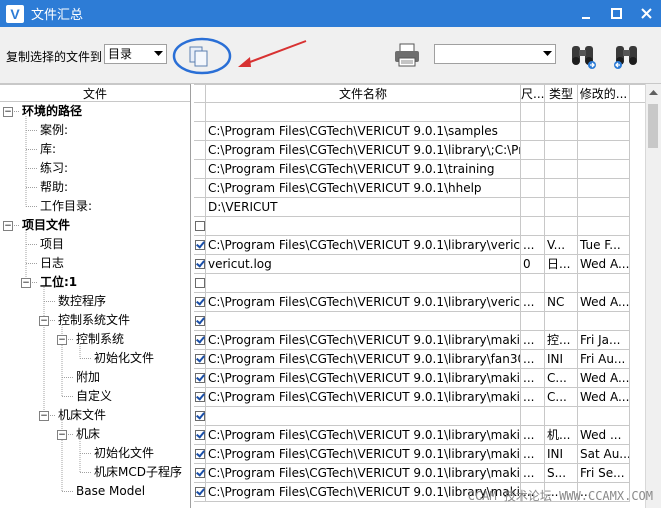 The image size is (661, 508). Describe the element at coordinates (653, 296) in the screenshot. I see `vertical-scrollbar` at that location.